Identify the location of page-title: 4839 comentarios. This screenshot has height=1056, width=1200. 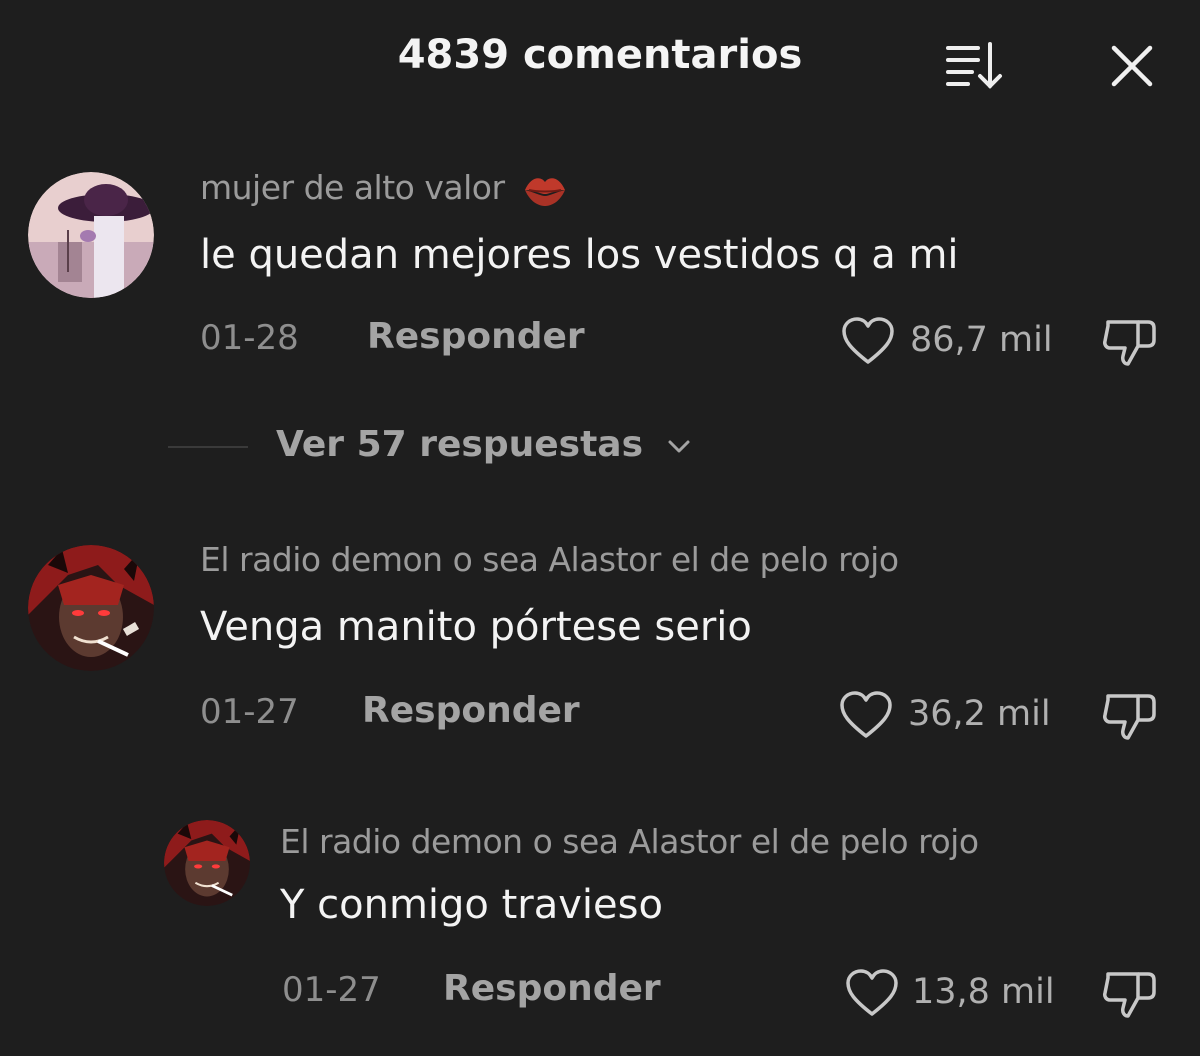
(600, 55).